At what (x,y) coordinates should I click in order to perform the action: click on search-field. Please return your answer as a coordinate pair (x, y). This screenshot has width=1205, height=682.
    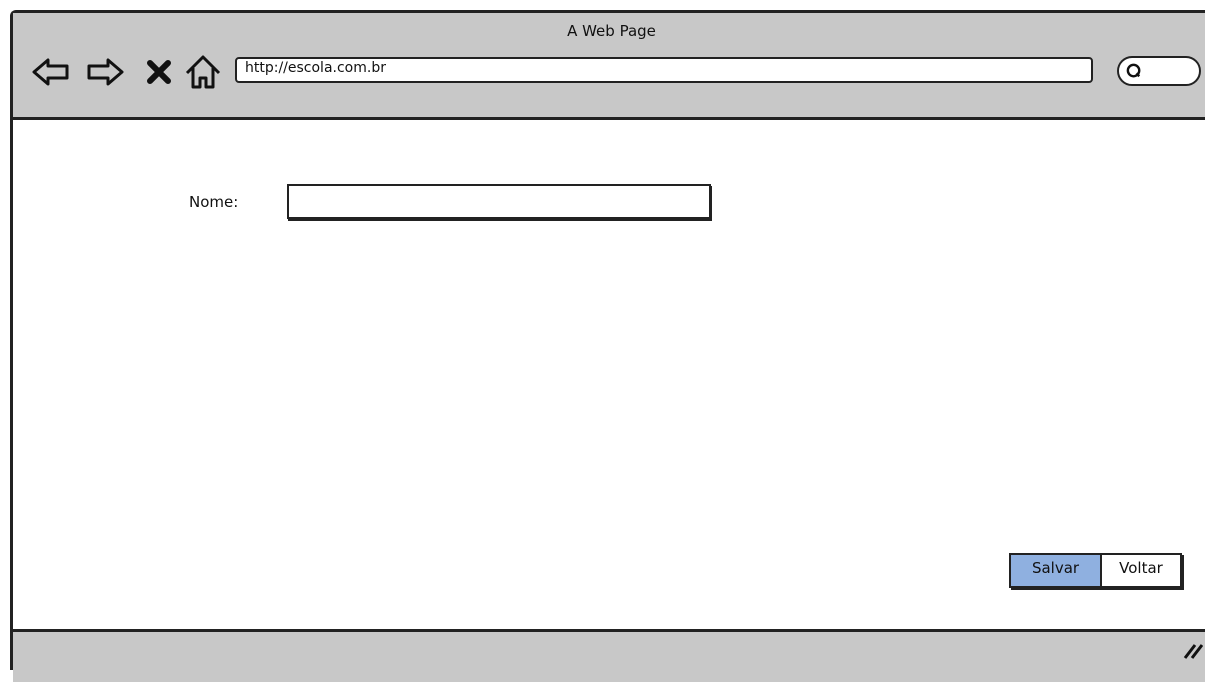
    Looking at the image, I should click on (1159, 71).